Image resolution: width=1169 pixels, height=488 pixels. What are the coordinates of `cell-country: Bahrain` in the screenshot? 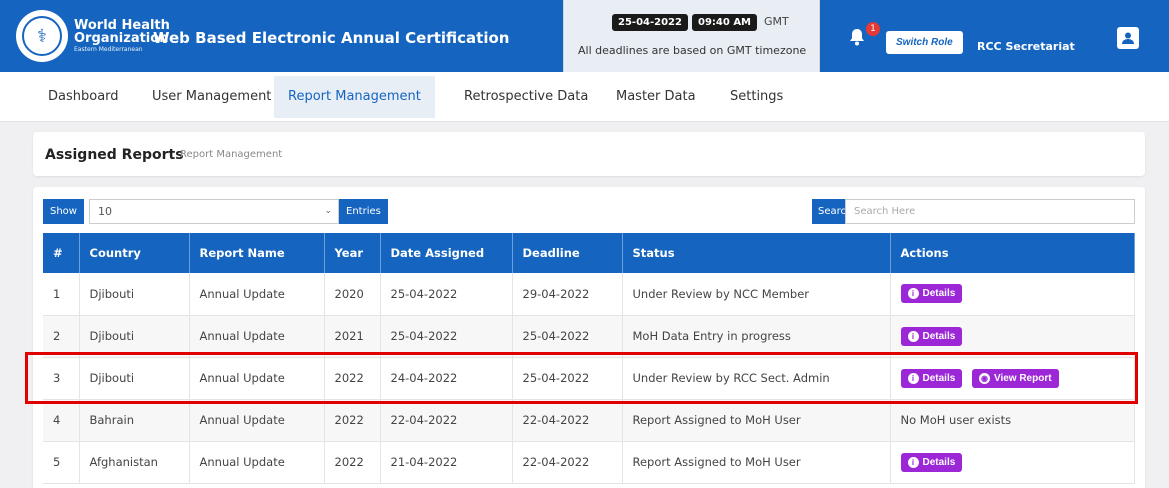 It's located at (134, 420).